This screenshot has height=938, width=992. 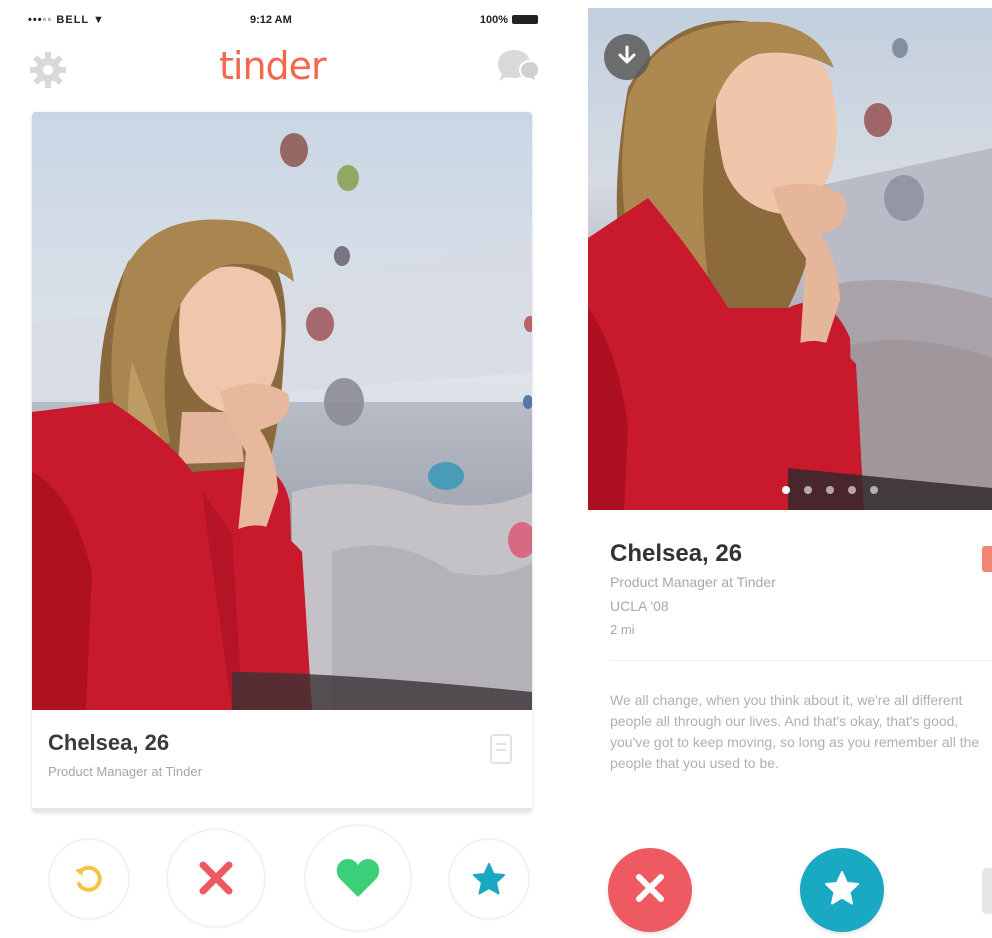 What do you see at coordinates (525, 19) in the screenshot?
I see `battery-icon` at bounding box center [525, 19].